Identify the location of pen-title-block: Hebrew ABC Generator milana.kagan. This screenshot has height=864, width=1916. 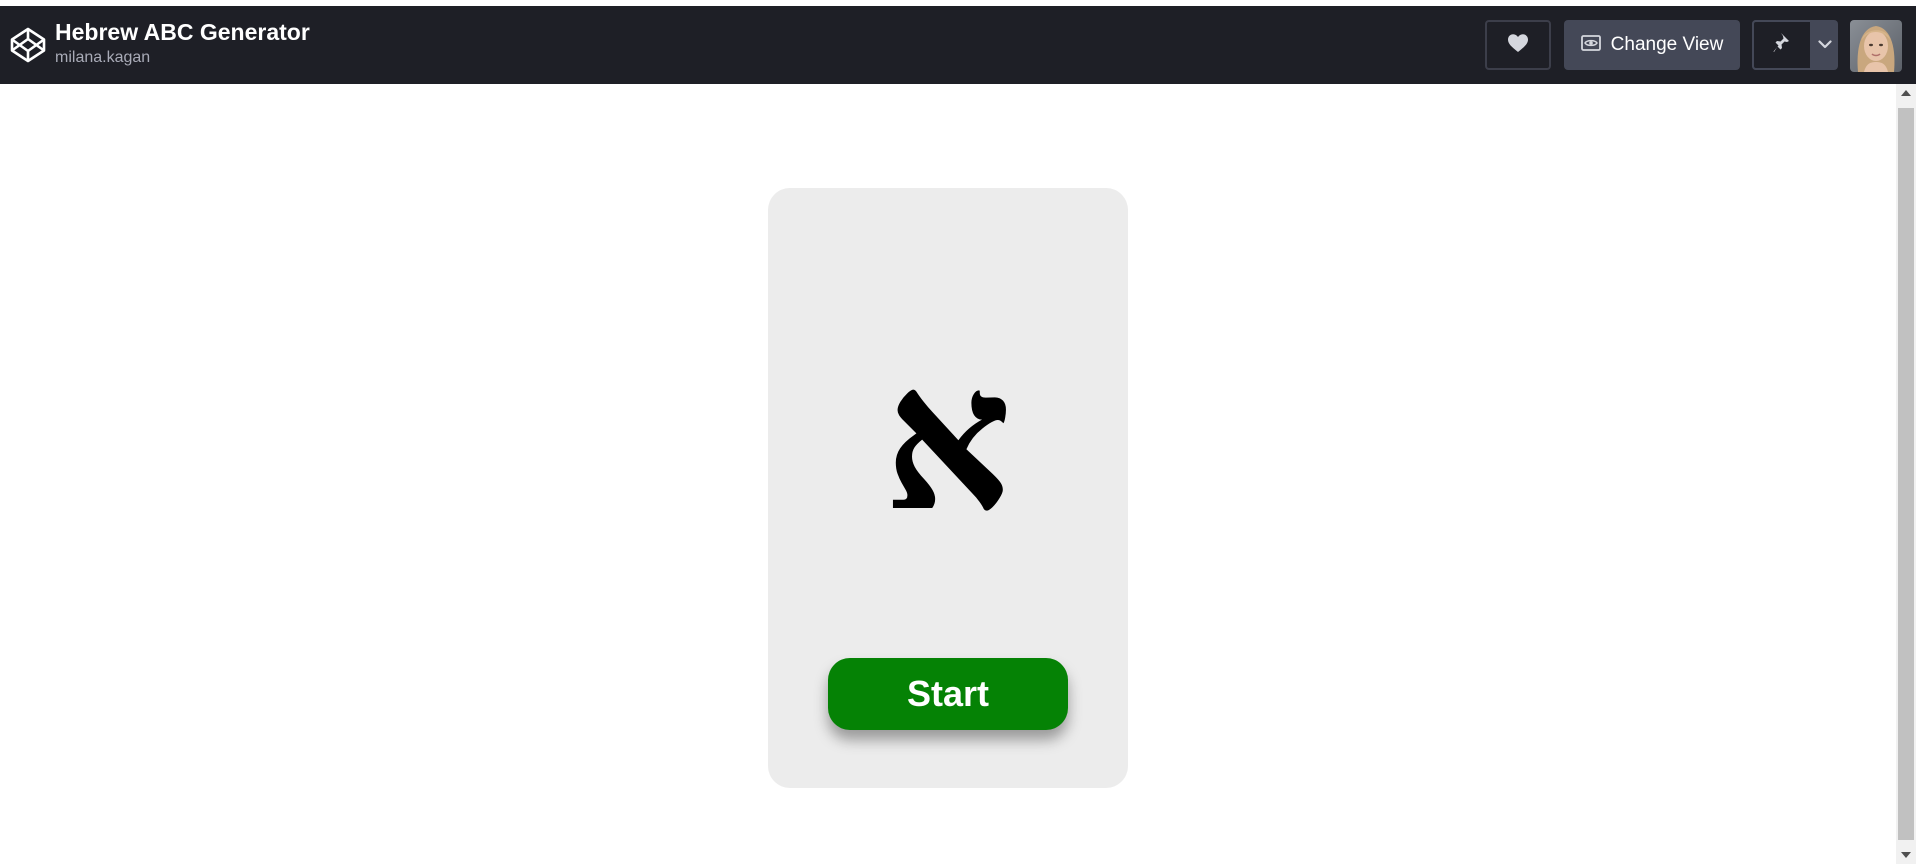
(182, 43).